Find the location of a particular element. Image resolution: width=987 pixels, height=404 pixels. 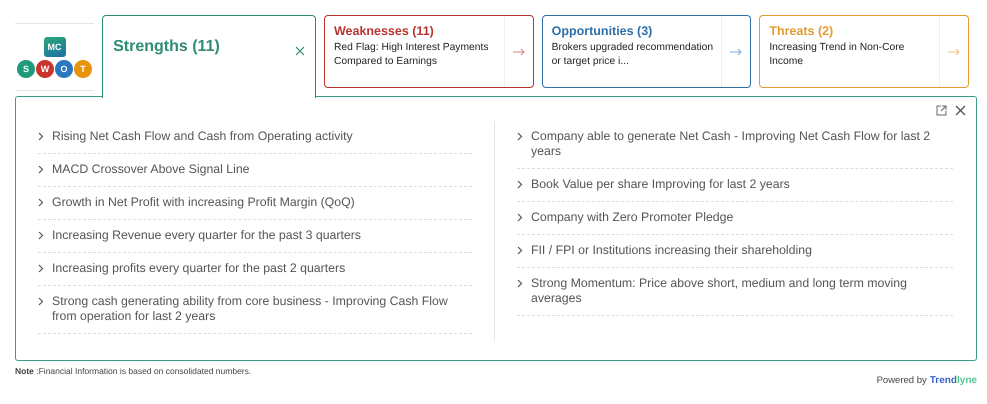

external-link-icon is located at coordinates (941, 110).